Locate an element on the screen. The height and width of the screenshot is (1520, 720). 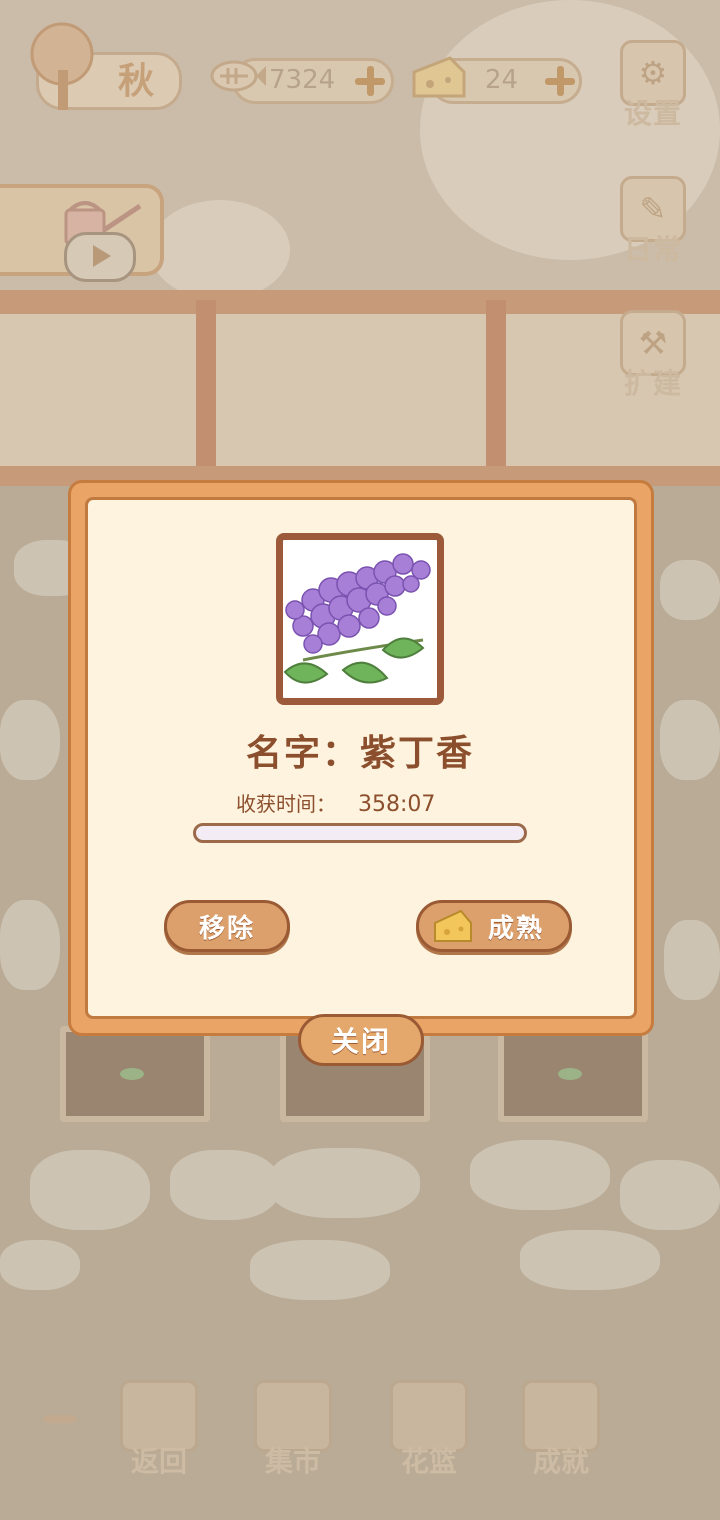
remove-label: 移除 is located at coordinates (226, 928).